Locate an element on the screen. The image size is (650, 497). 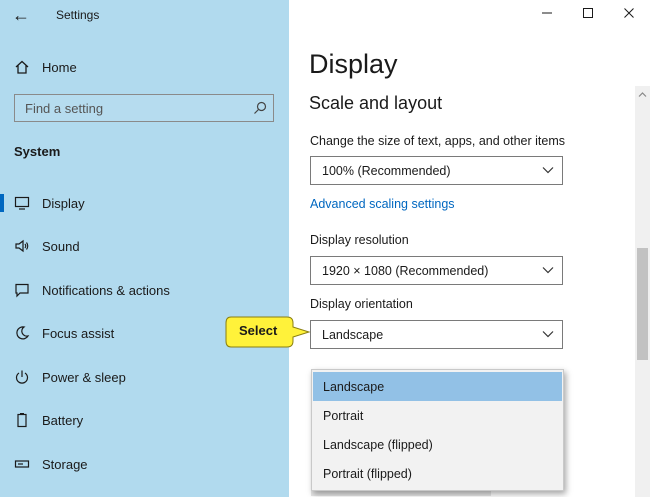
minimize-button is located at coordinates (547, 14).